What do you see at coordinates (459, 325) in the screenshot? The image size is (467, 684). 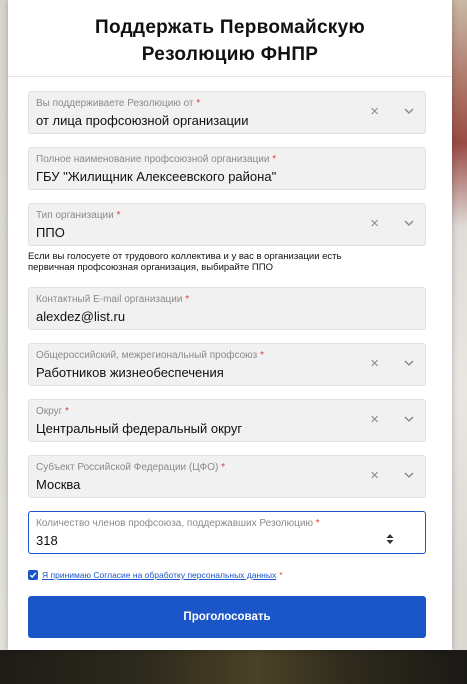 I see `background-right` at bounding box center [459, 325].